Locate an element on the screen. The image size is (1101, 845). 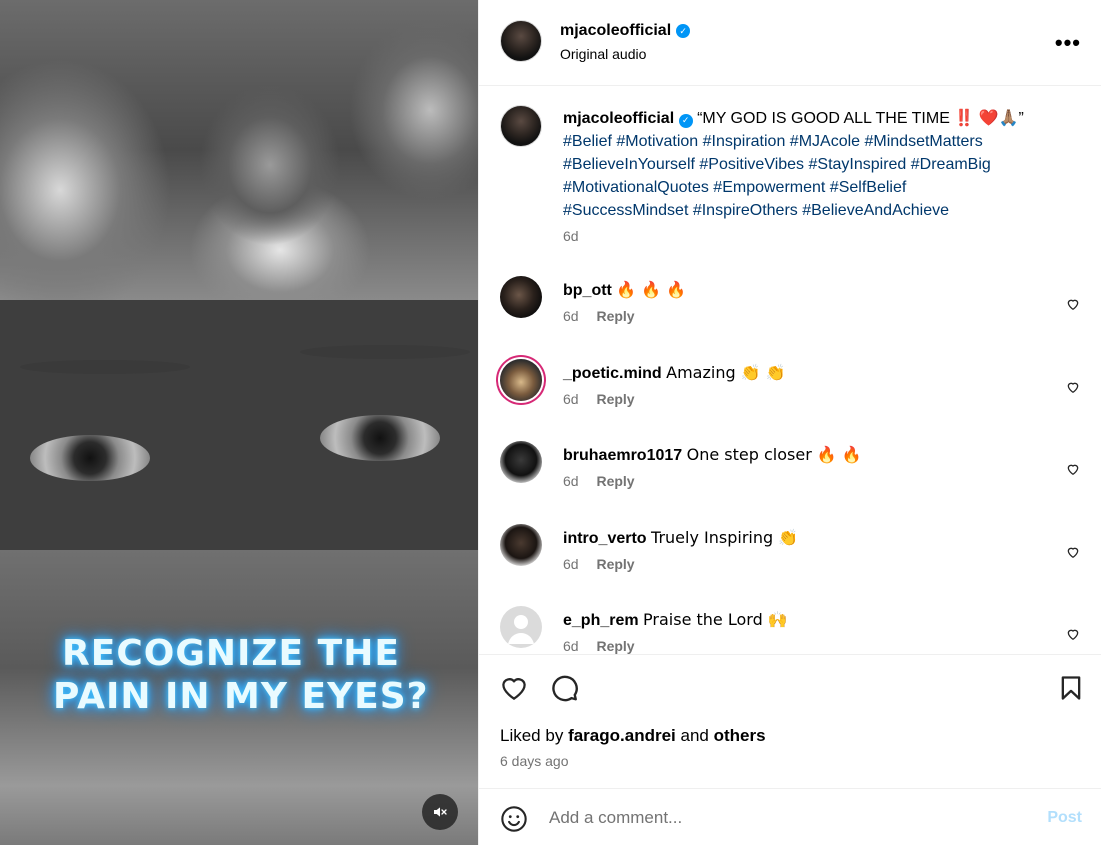
emoji-picker-icon is located at coordinates (514, 819).